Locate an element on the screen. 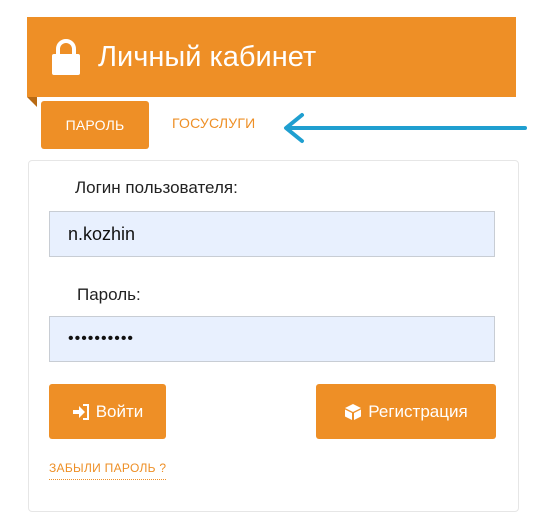 The image size is (541, 531). forgot-password-link: ЗАБЫЛИ ПАРОЛЬ ? is located at coordinates (108, 470).